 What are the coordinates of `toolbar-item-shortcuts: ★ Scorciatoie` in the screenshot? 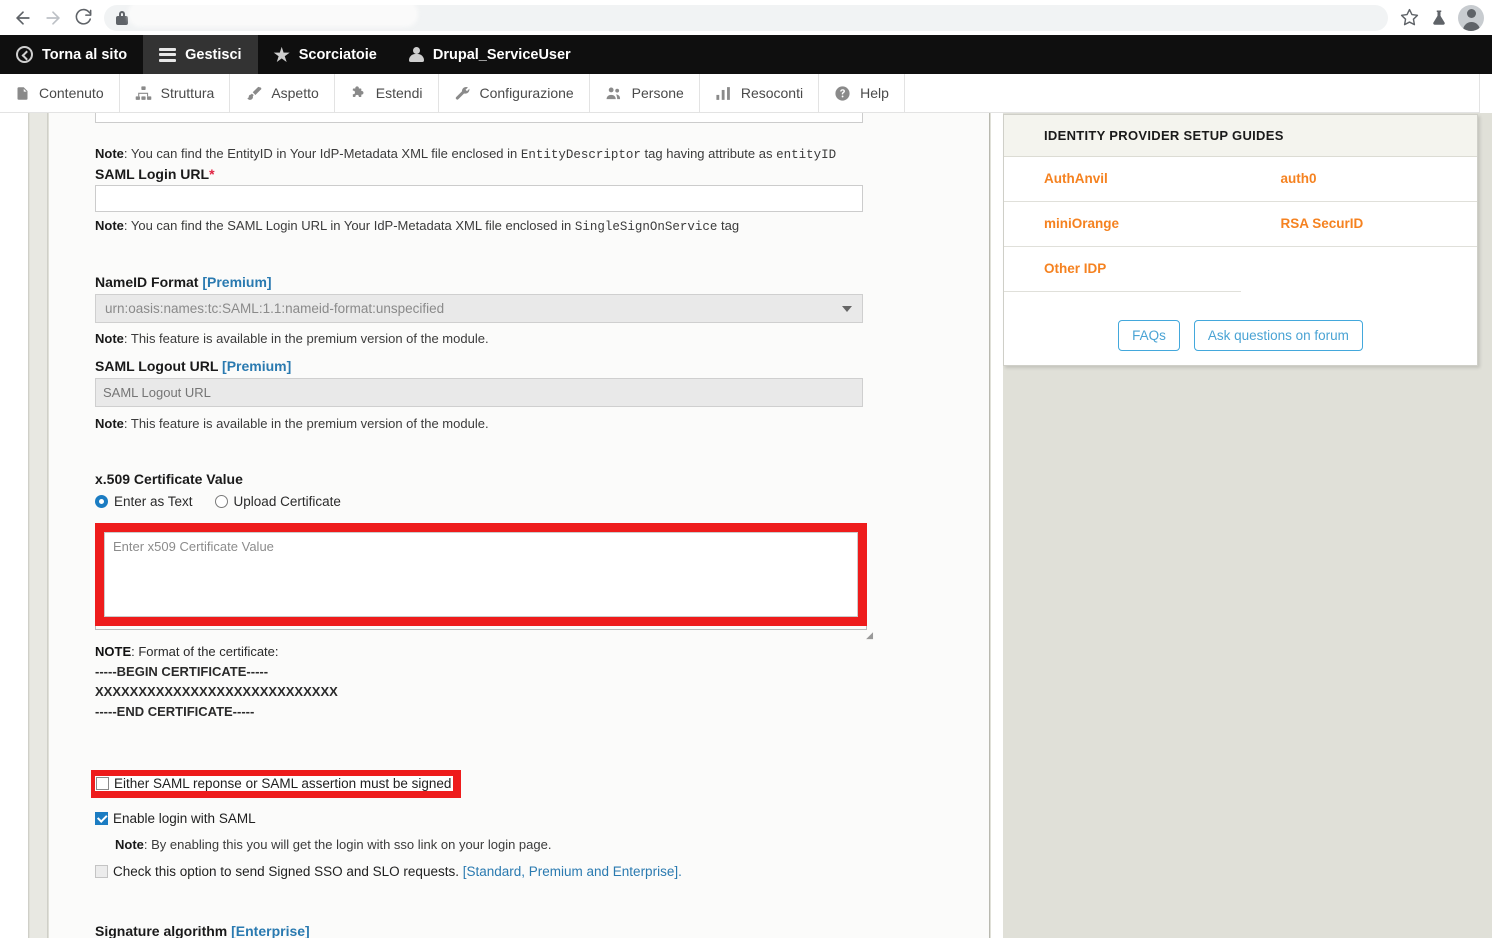 It's located at (325, 54).